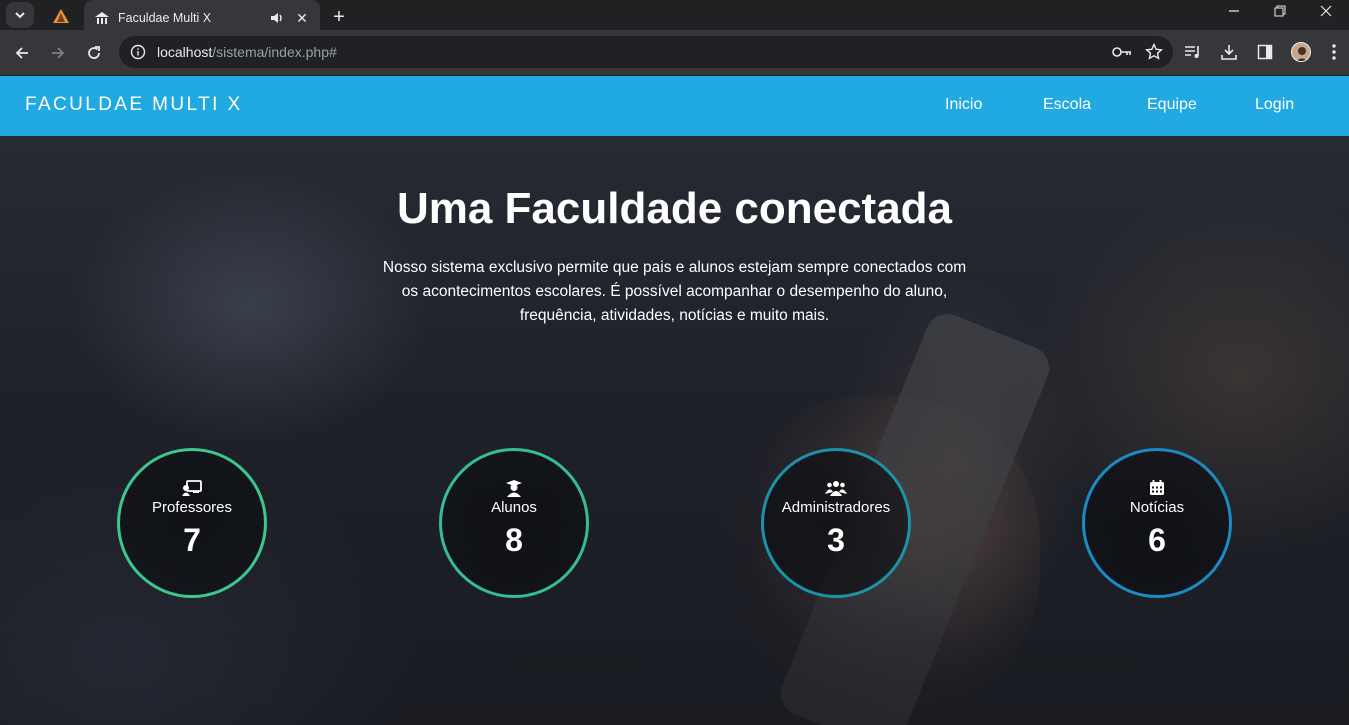  Describe the element at coordinates (1229, 52) in the screenshot. I see `download-icon` at that location.